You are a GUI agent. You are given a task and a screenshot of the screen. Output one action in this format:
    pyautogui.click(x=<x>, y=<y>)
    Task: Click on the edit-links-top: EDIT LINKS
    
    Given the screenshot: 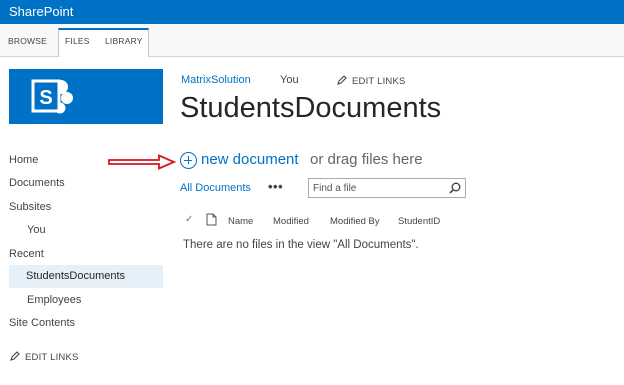 What is the action you would take?
    pyautogui.click(x=371, y=81)
    